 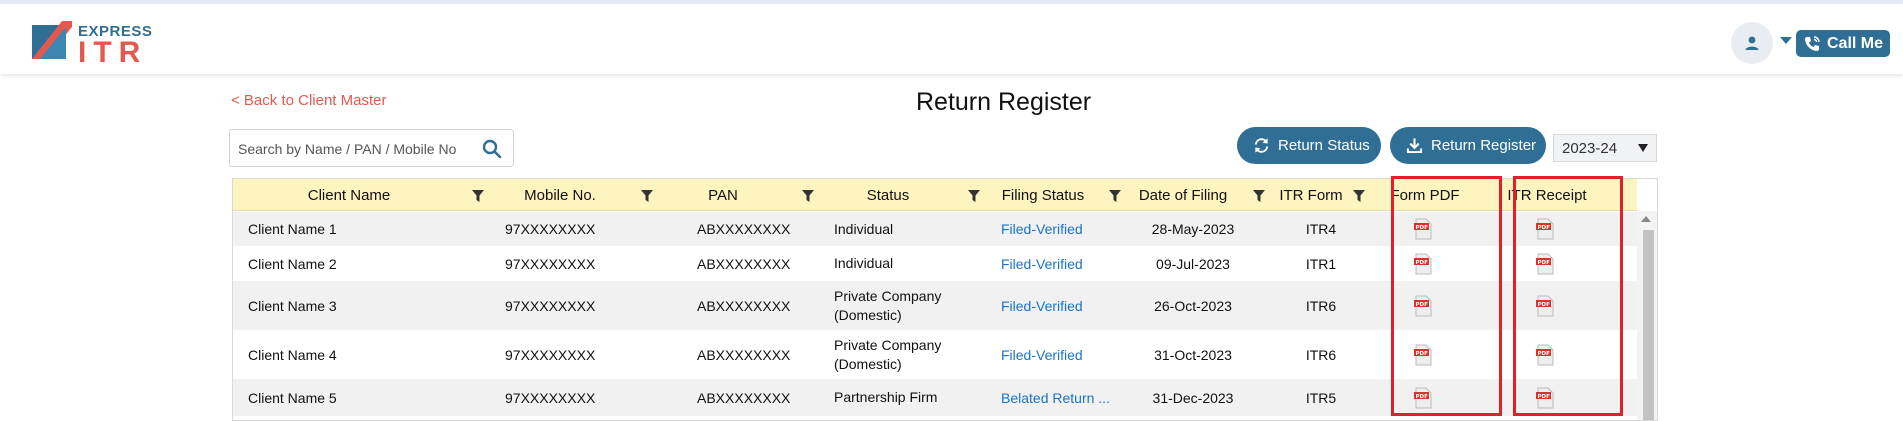 I want to click on column-header-mobile: Mobile No., so click(x=560, y=195).